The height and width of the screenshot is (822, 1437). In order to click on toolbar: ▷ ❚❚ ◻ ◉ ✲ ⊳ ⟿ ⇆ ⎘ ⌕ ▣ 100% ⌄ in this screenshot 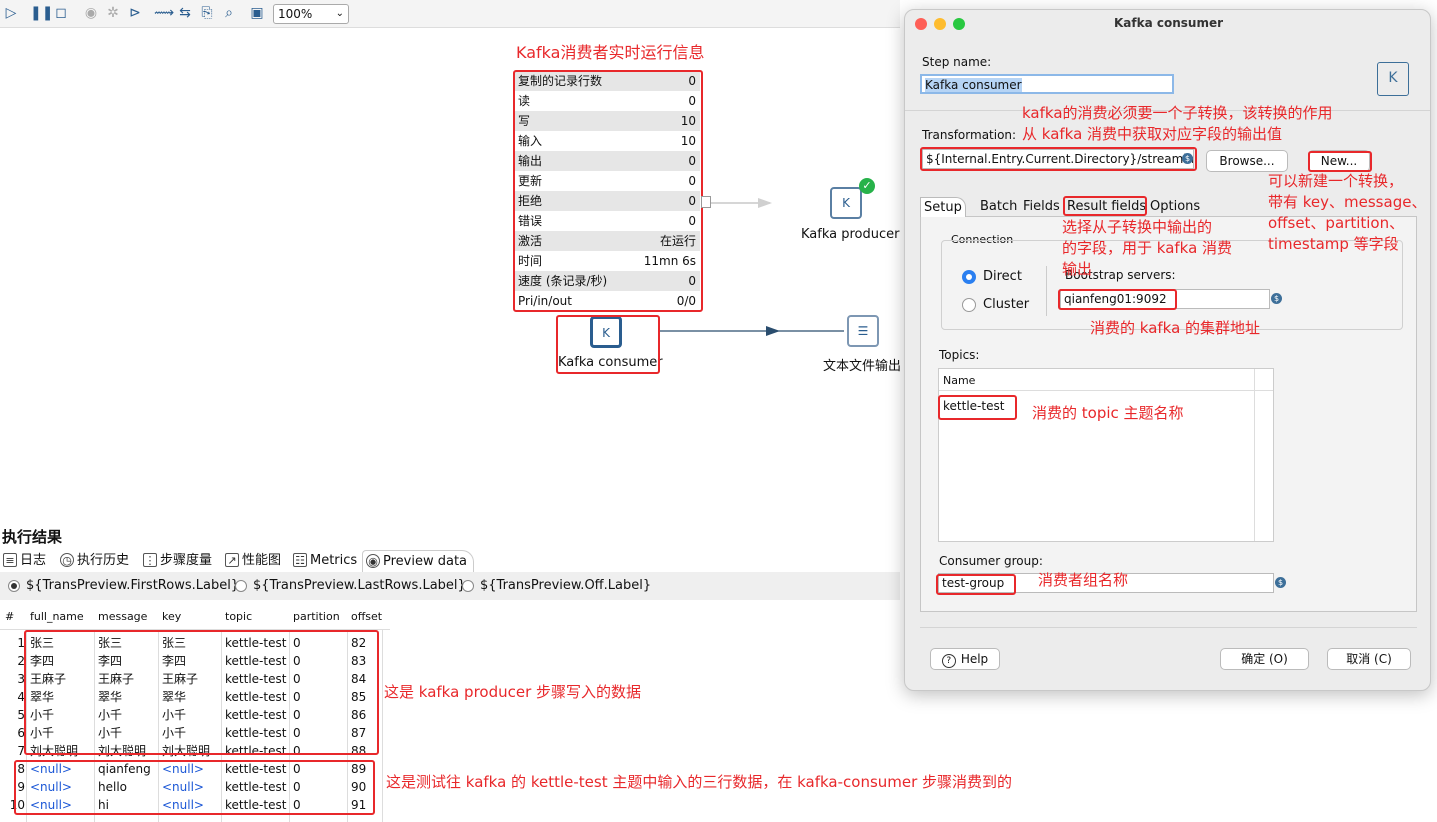, I will do `click(450, 14)`.